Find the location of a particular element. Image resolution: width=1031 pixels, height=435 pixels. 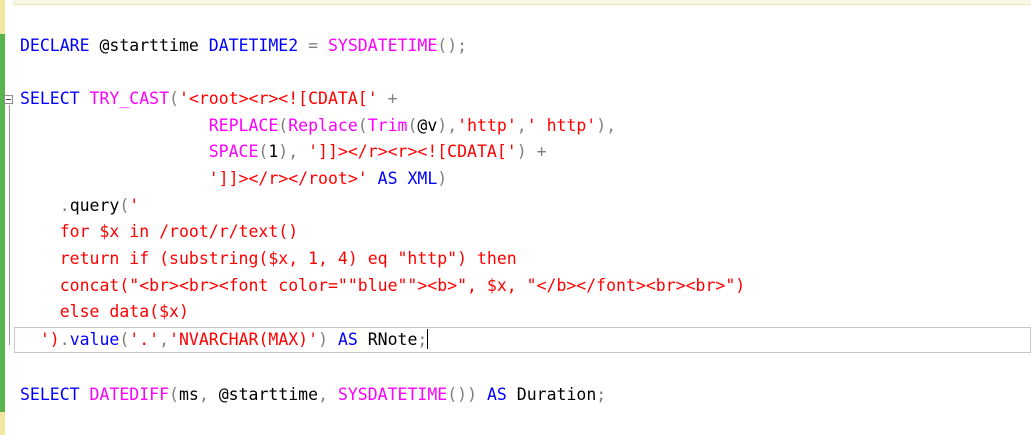

code-token: 1 is located at coordinates (273, 151).